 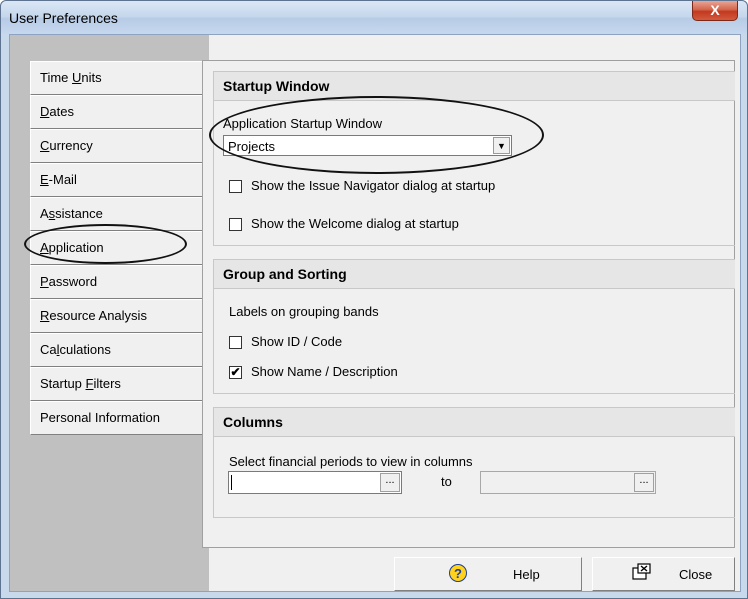 I want to click on welcome-dialog-label: Show the Welcome dialog at startup, so click(x=355, y=223).